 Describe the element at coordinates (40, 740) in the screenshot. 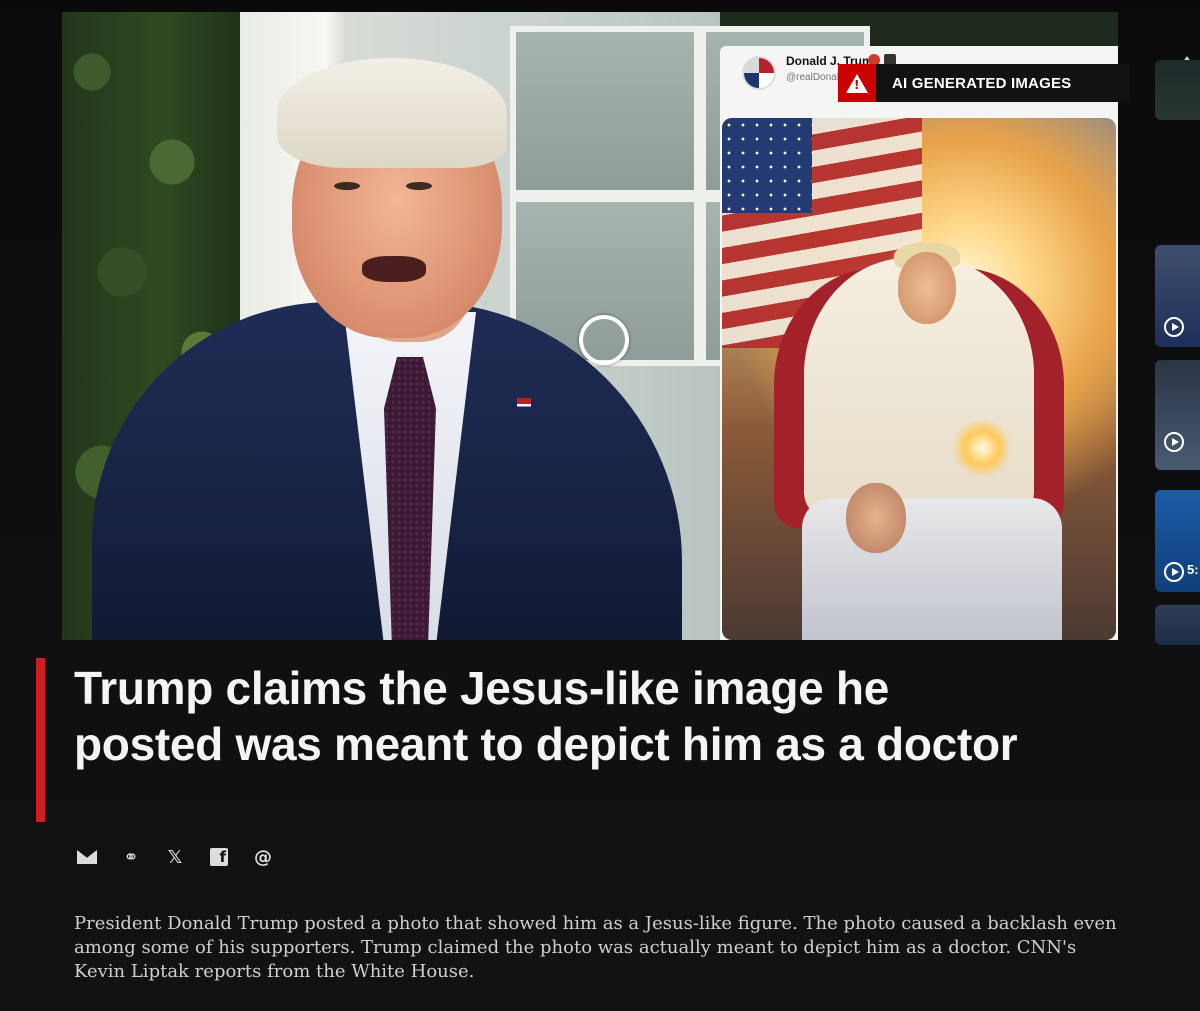

I see `headline-accent-bar` at that location.